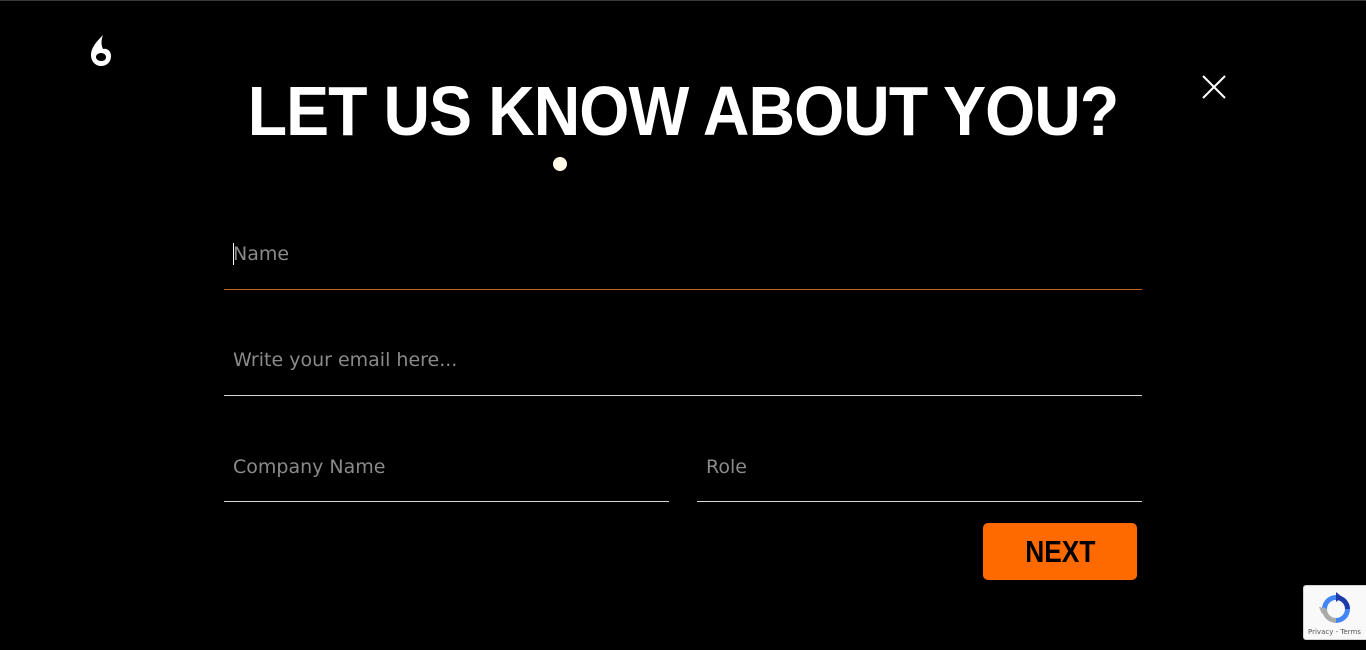 The width and height of the screenshot is (1366, 650). I want to click on flame-drop-icon, so click(101, 51).